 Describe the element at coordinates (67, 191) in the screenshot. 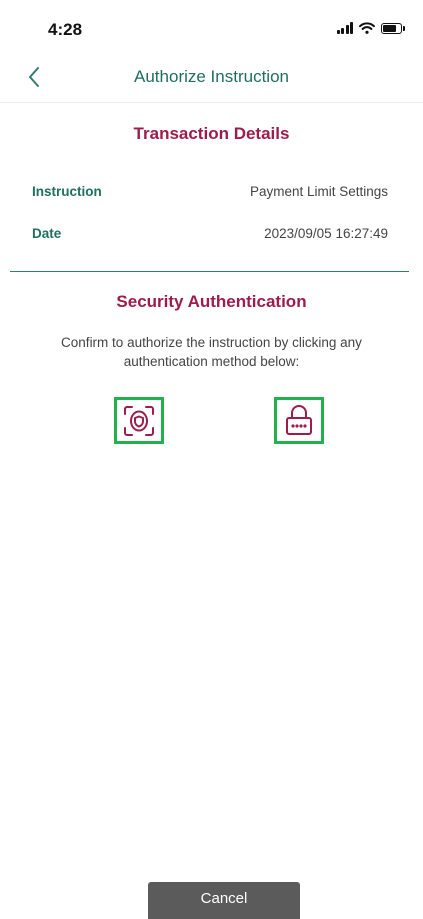

I see `detail-label: Instruction` at that location.